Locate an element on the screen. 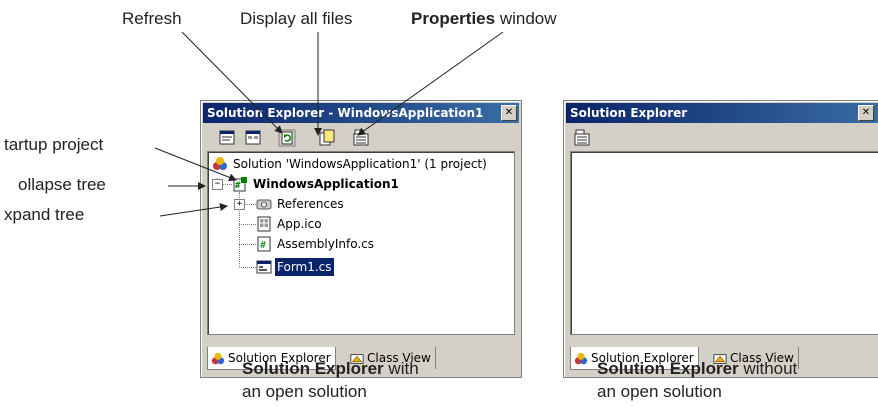  pointer-expand-tree is located at coordinates (193, 210).